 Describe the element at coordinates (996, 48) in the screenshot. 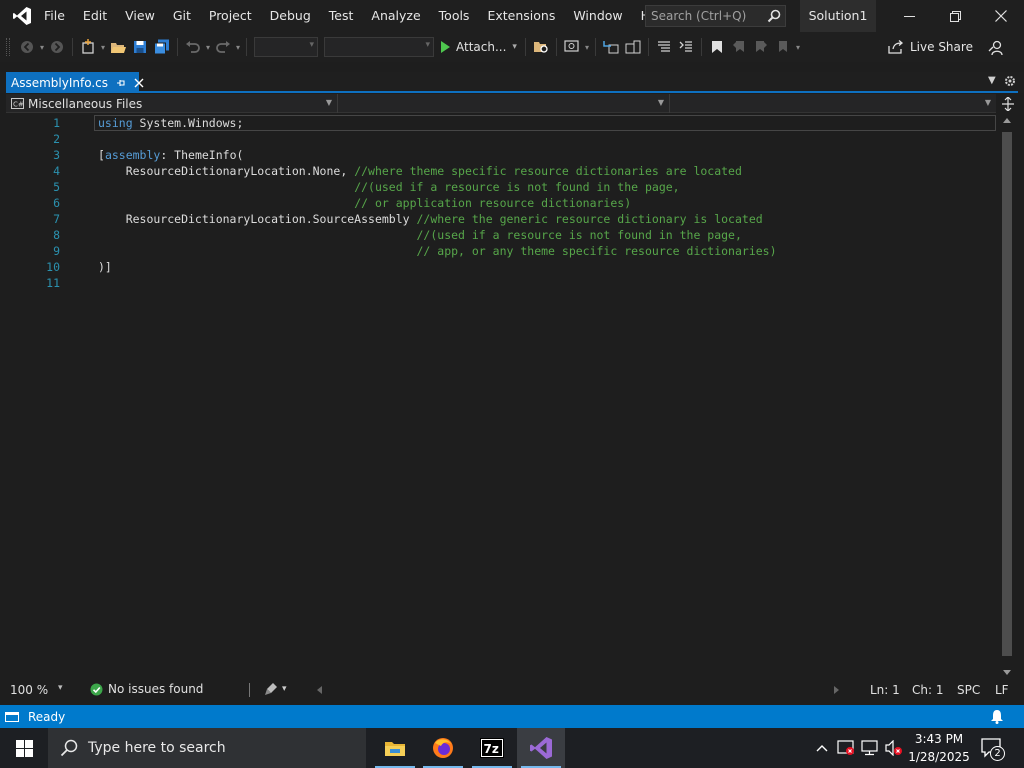

I see `account-feedback-icon` at that location.